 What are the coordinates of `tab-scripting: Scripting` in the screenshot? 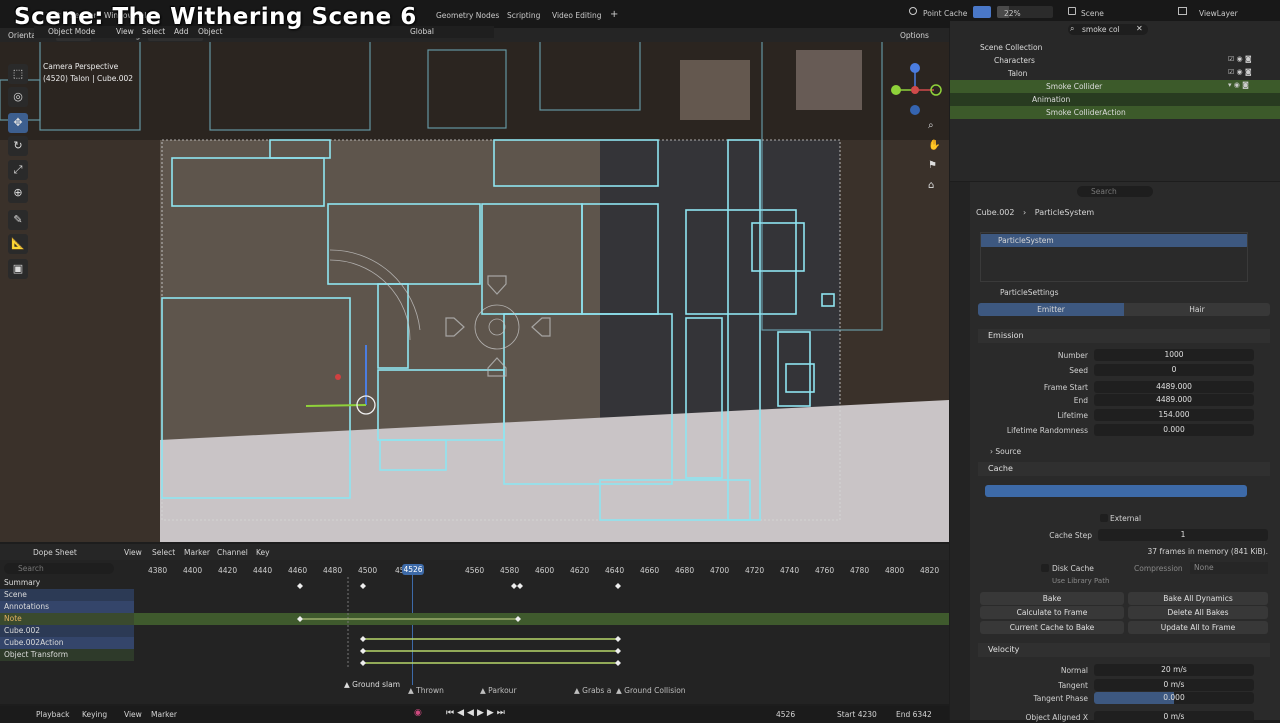 It's located at (523, 15).